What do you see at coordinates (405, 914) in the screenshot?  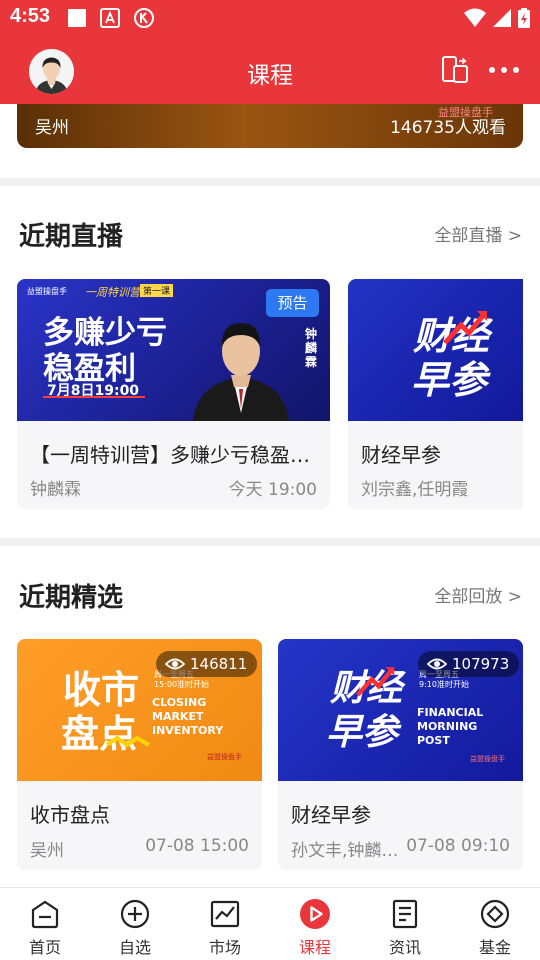 I see `news-icon` at bounding box center [405, 914].